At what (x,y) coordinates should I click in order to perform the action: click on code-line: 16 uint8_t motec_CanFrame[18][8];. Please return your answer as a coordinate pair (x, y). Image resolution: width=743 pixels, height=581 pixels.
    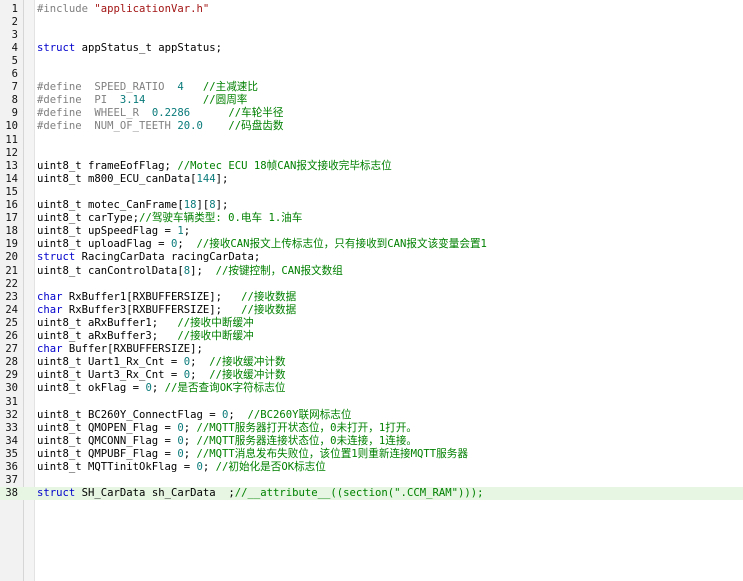
    Looking at the image, I should click on (371, 205).